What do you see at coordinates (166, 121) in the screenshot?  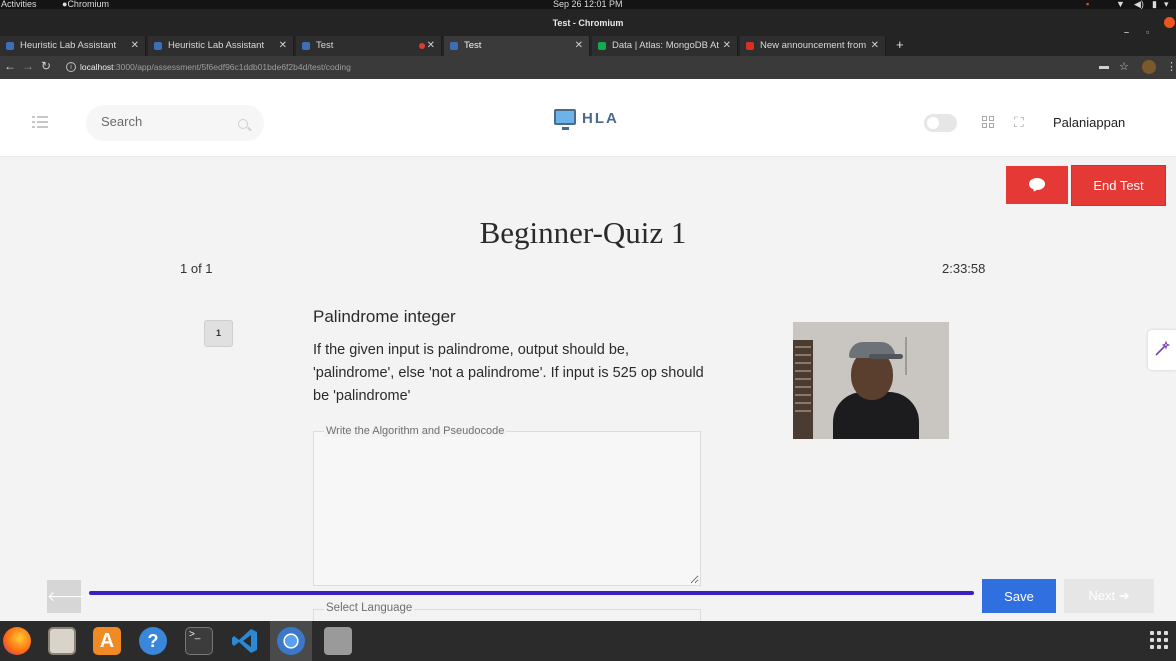 I see `search-input` at bounding box center [166, 121].